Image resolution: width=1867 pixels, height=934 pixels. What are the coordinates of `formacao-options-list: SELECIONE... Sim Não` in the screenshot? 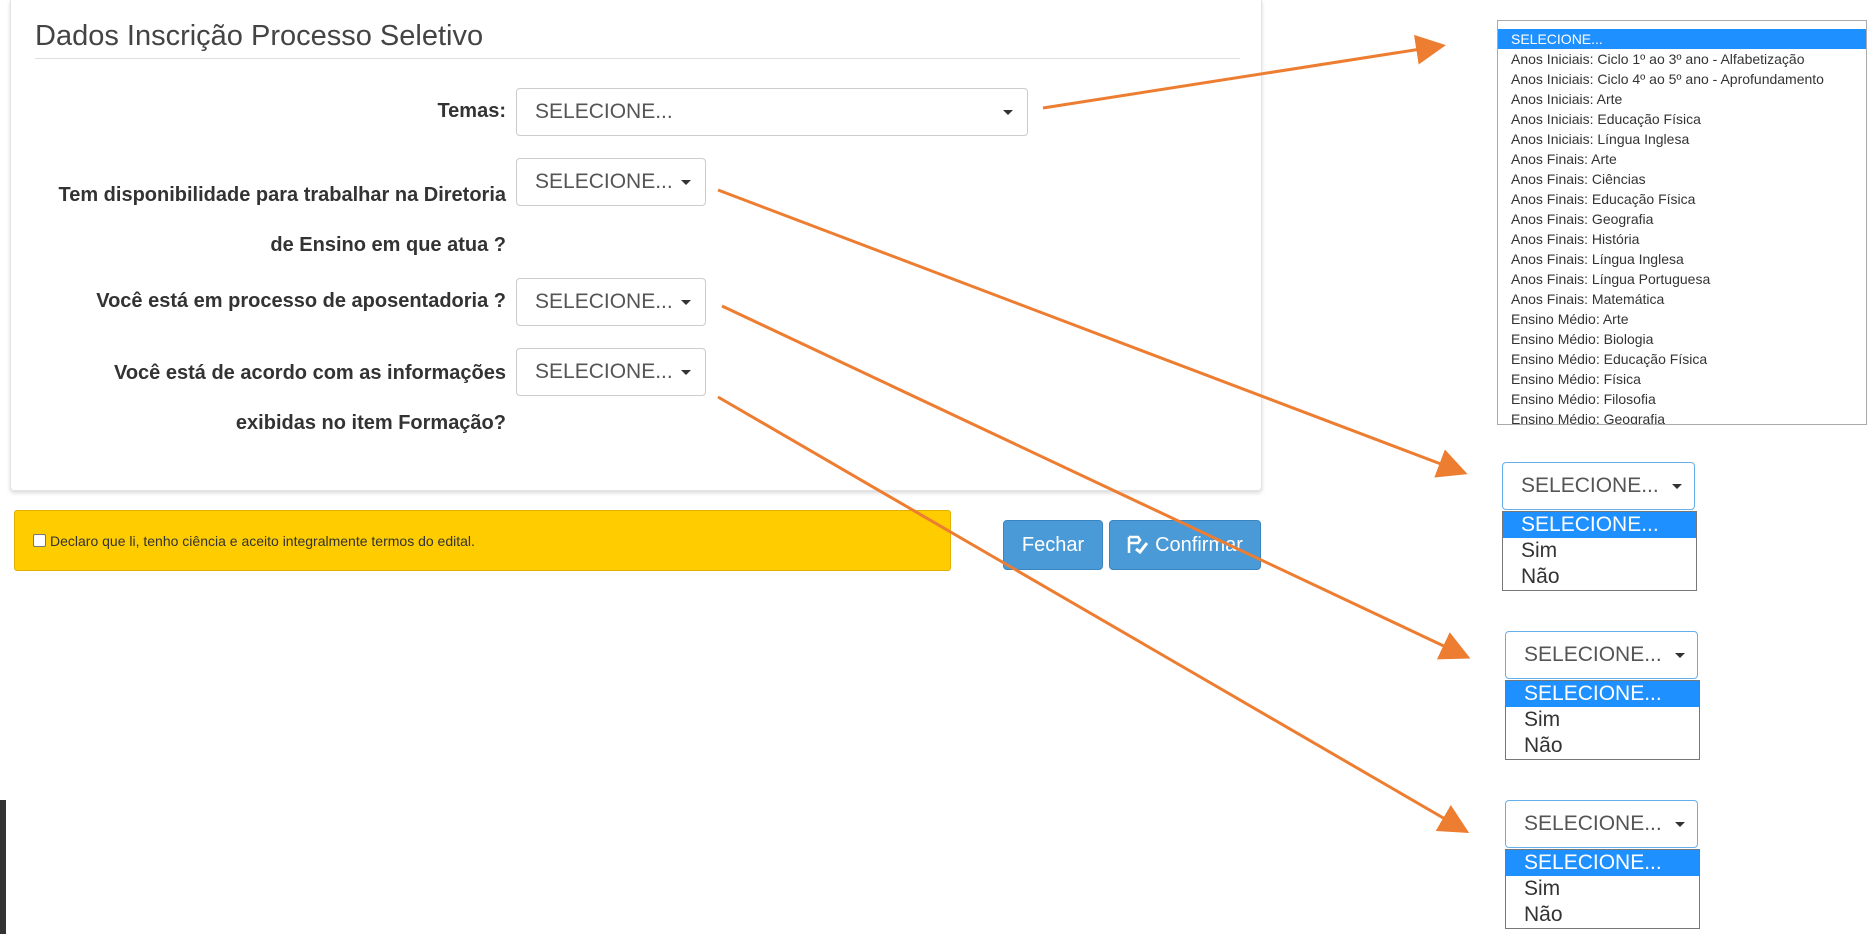 It's located at (1602, 889).